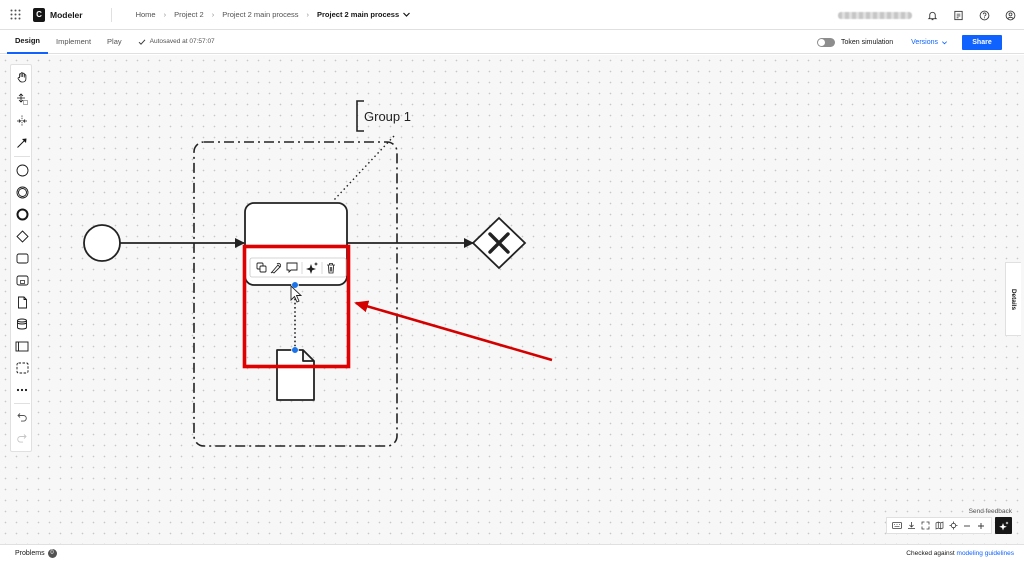 Image resolution: width=1024 pixels, height=561 pixels. Describe the element at coordinates (295, 350) in the screenshot. I see `connection-handle-bottom` at that location.